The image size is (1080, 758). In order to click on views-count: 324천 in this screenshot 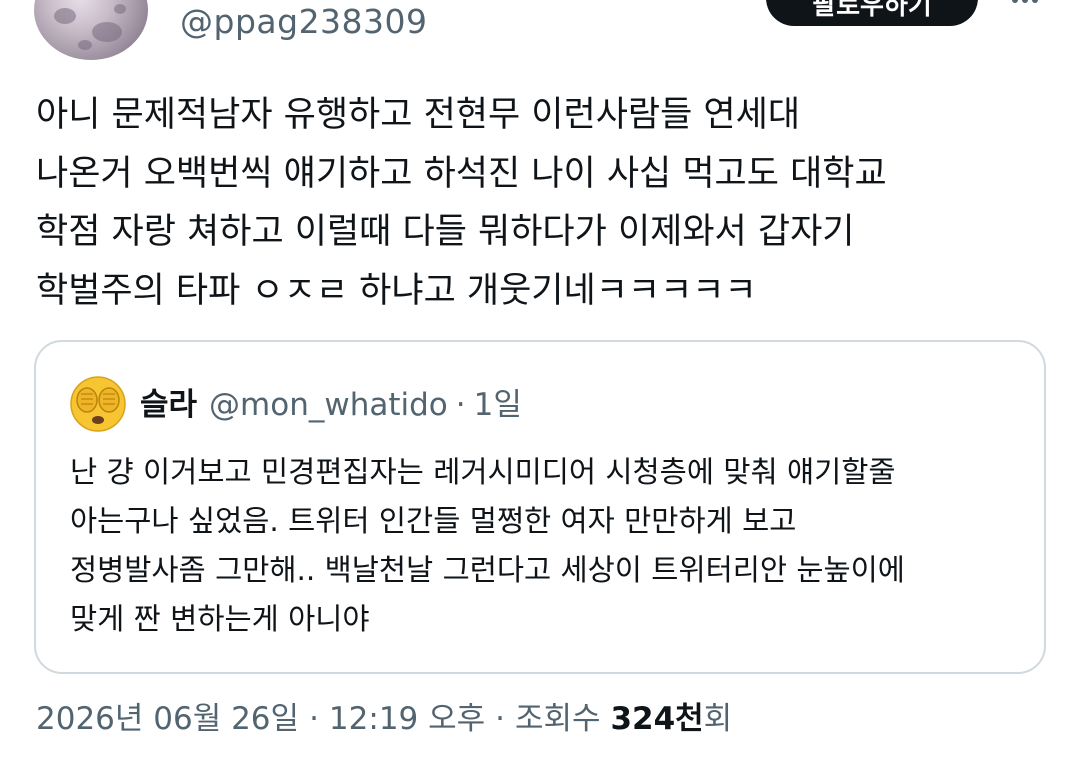, I will do `click(657, 719)`.